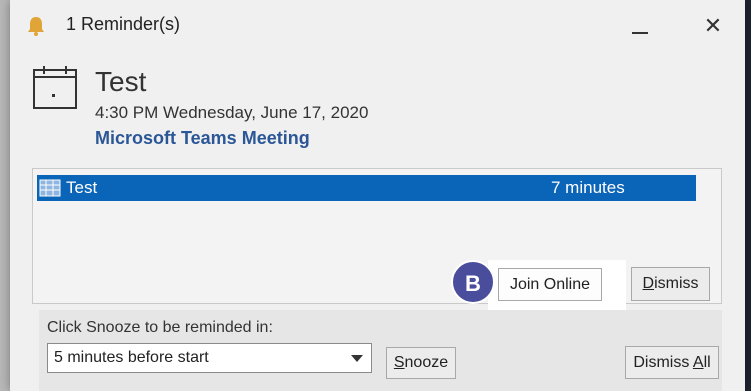  Describe the element at coordinates (707, 362) in the screenshot. I see `dismiss-all-rest: ll` at that location.